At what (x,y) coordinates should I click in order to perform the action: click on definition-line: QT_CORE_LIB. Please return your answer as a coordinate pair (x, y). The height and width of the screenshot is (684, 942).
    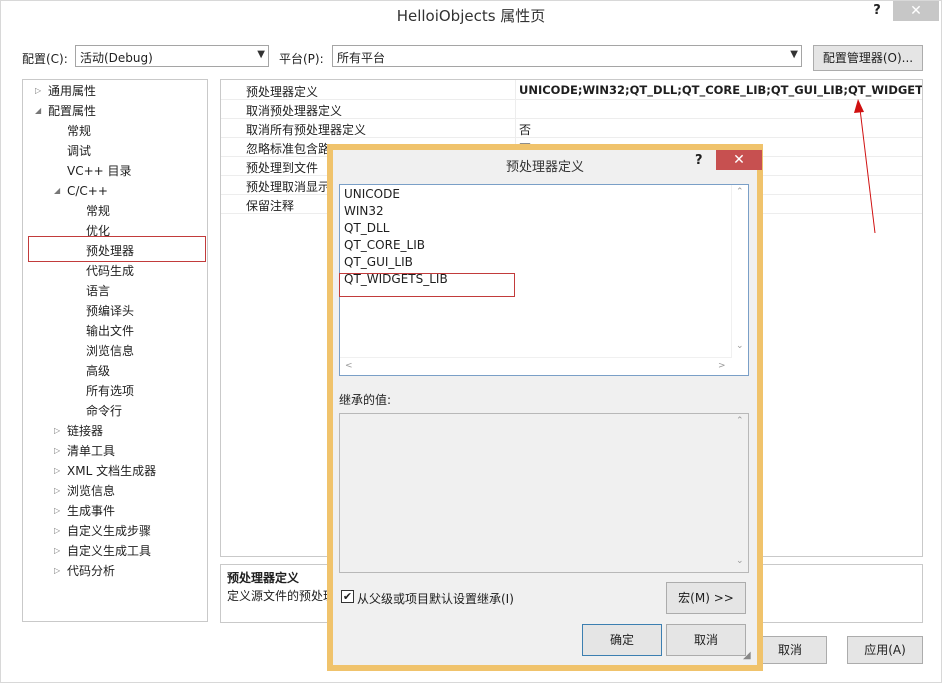
    Looking at the image, I should click on (384, 246).